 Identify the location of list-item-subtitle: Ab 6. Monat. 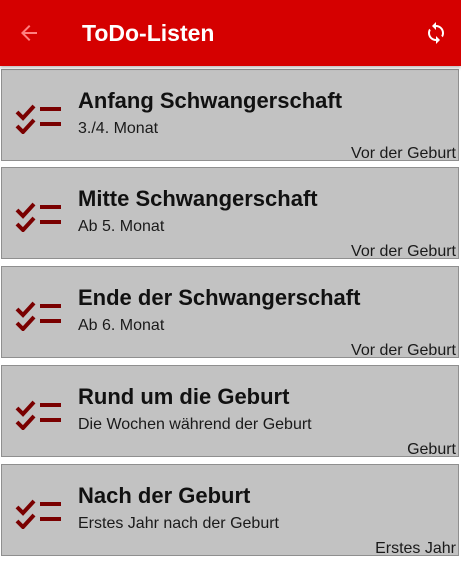
(121, 325).